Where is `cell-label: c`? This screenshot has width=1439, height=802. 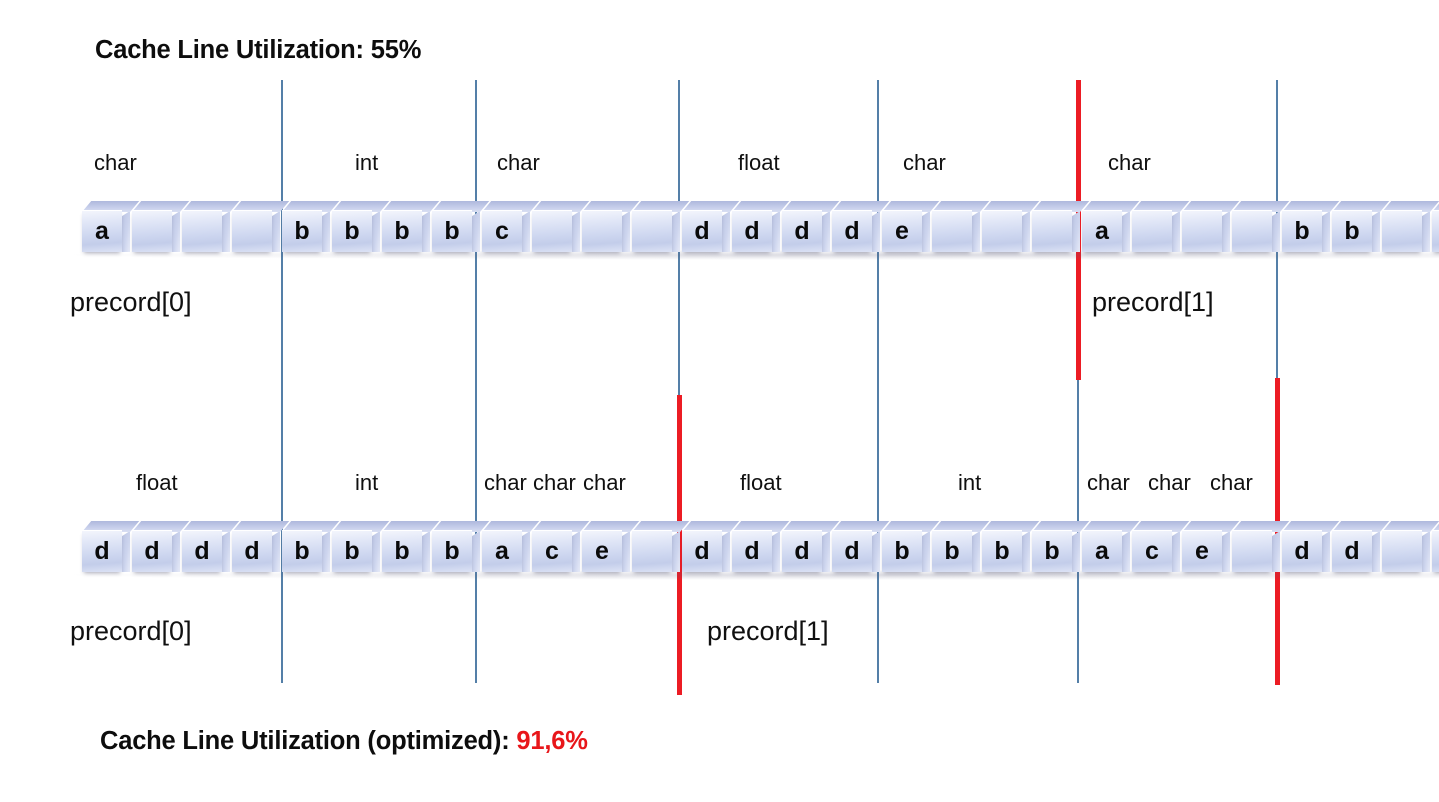 cell-label: c is located at coordinates (502, 231).